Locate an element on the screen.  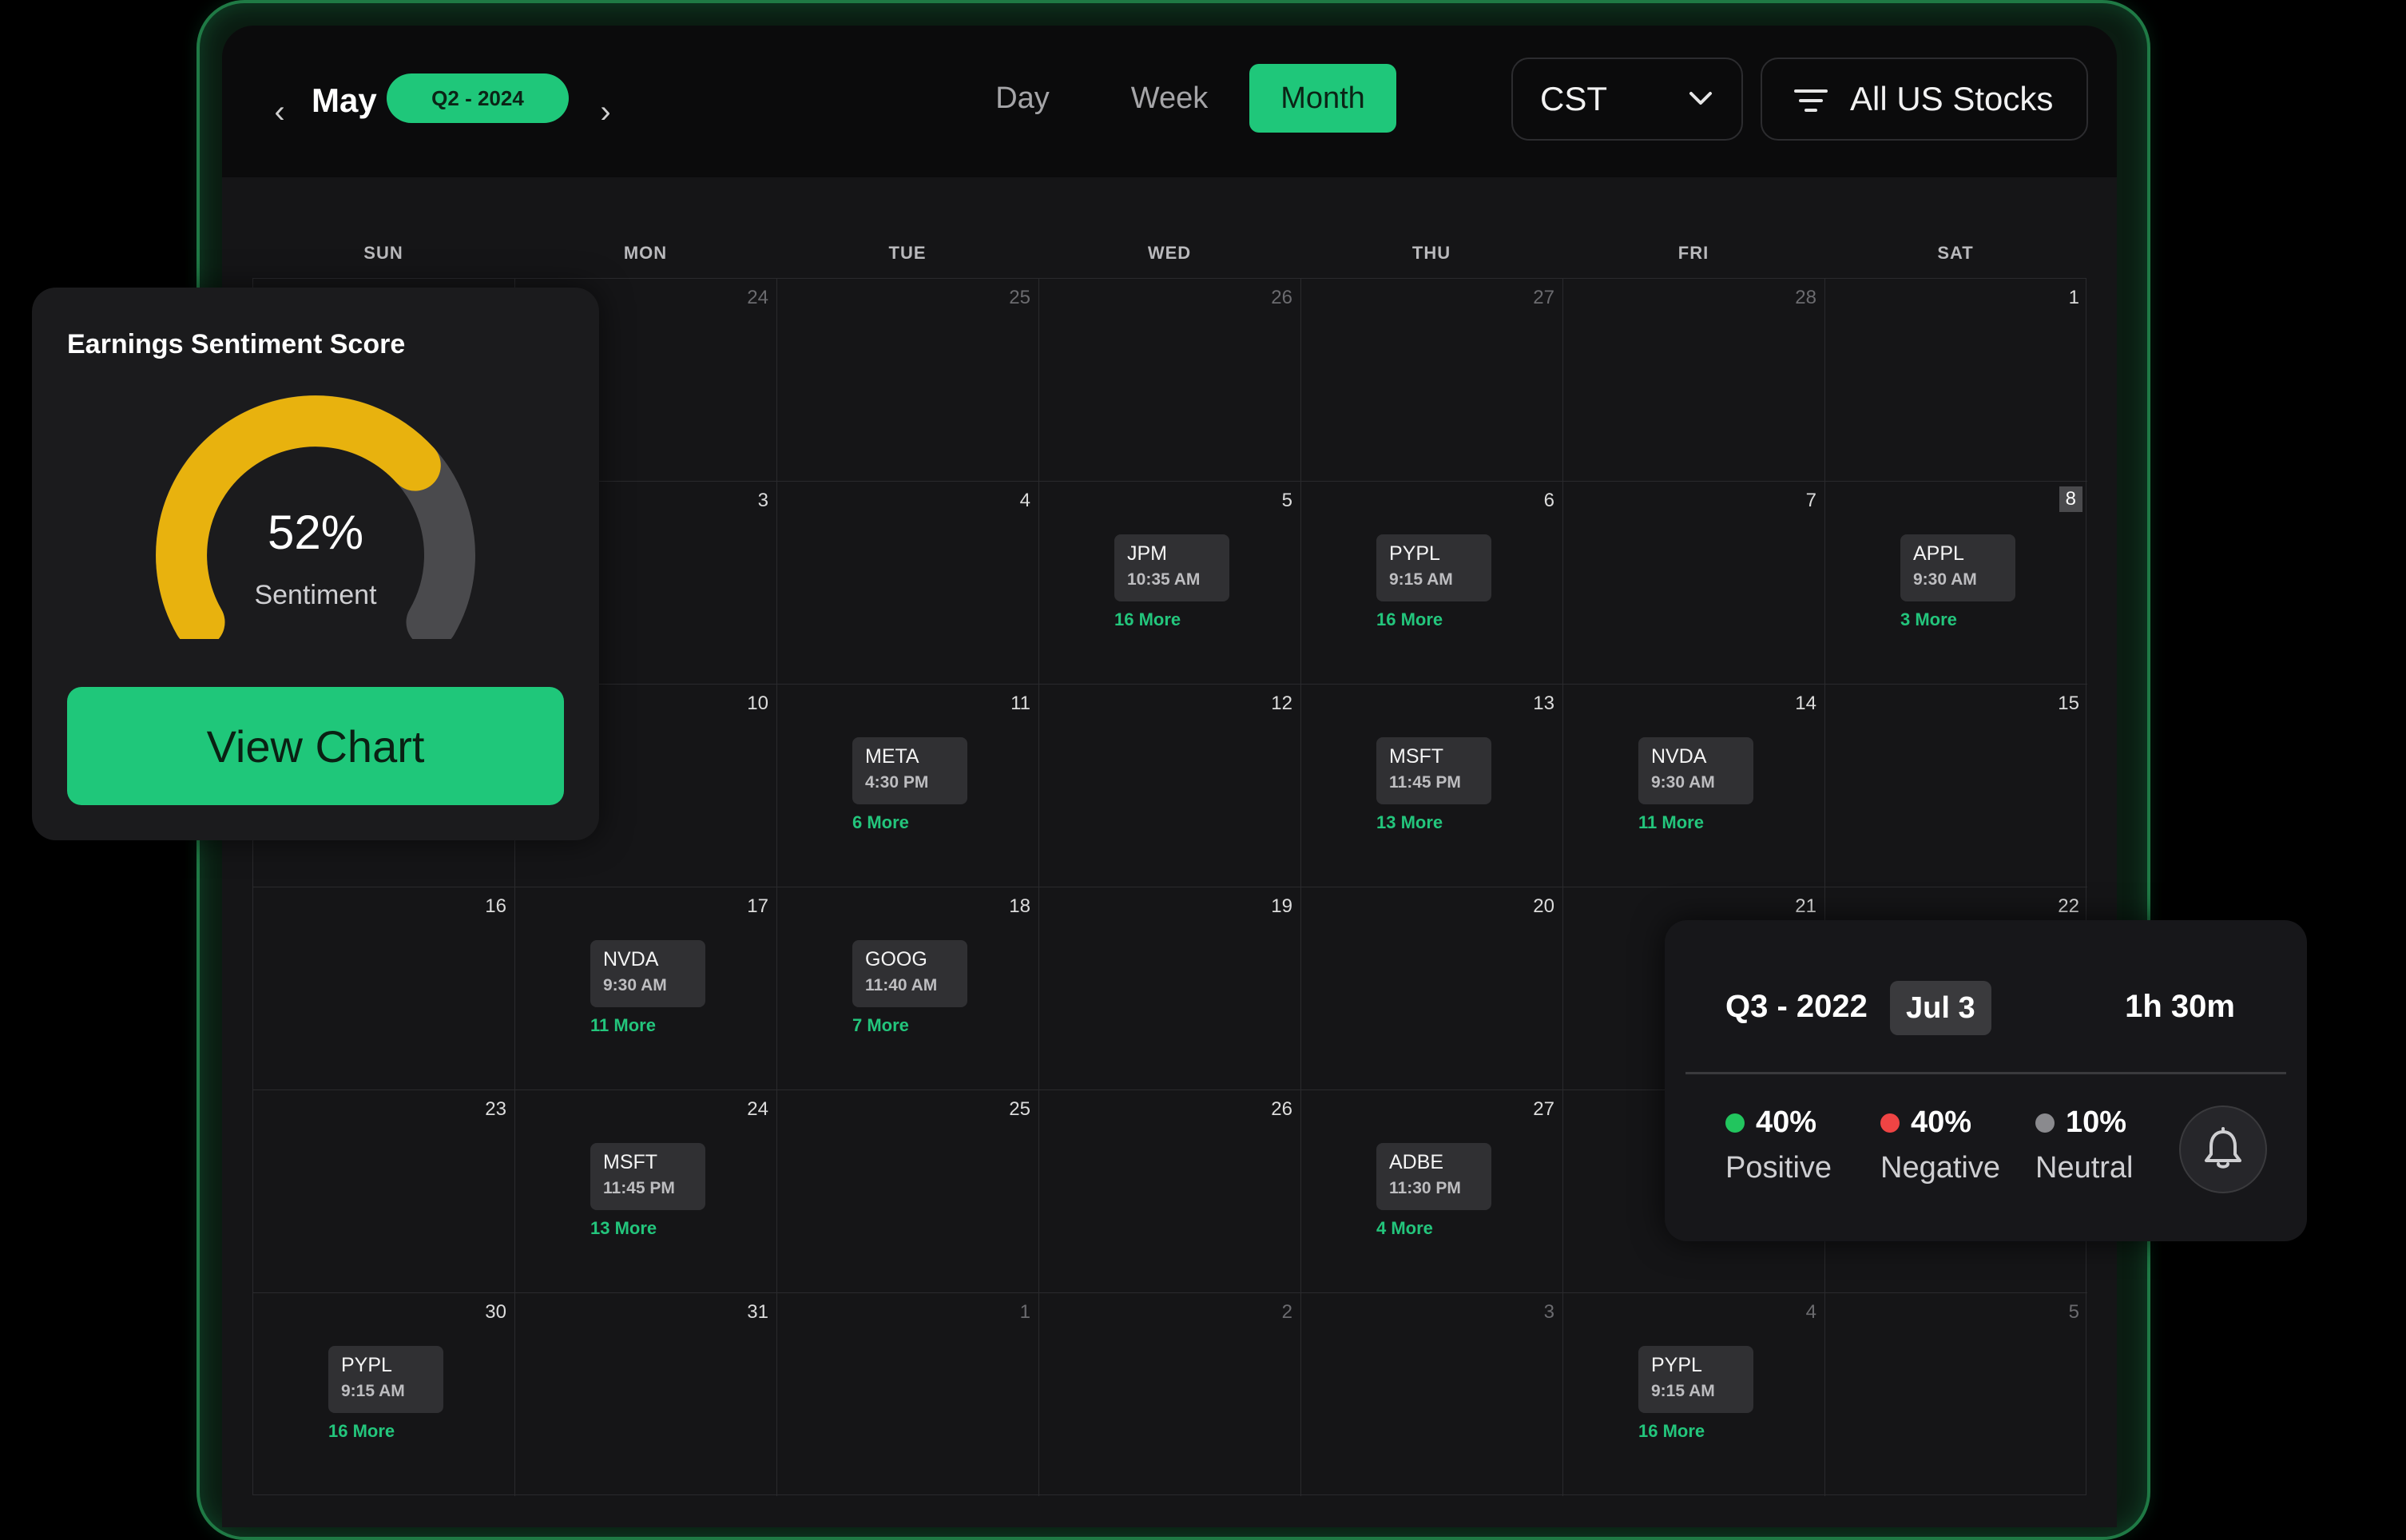
next-month-chevron-icon: › is located at coordinates (605, 112).